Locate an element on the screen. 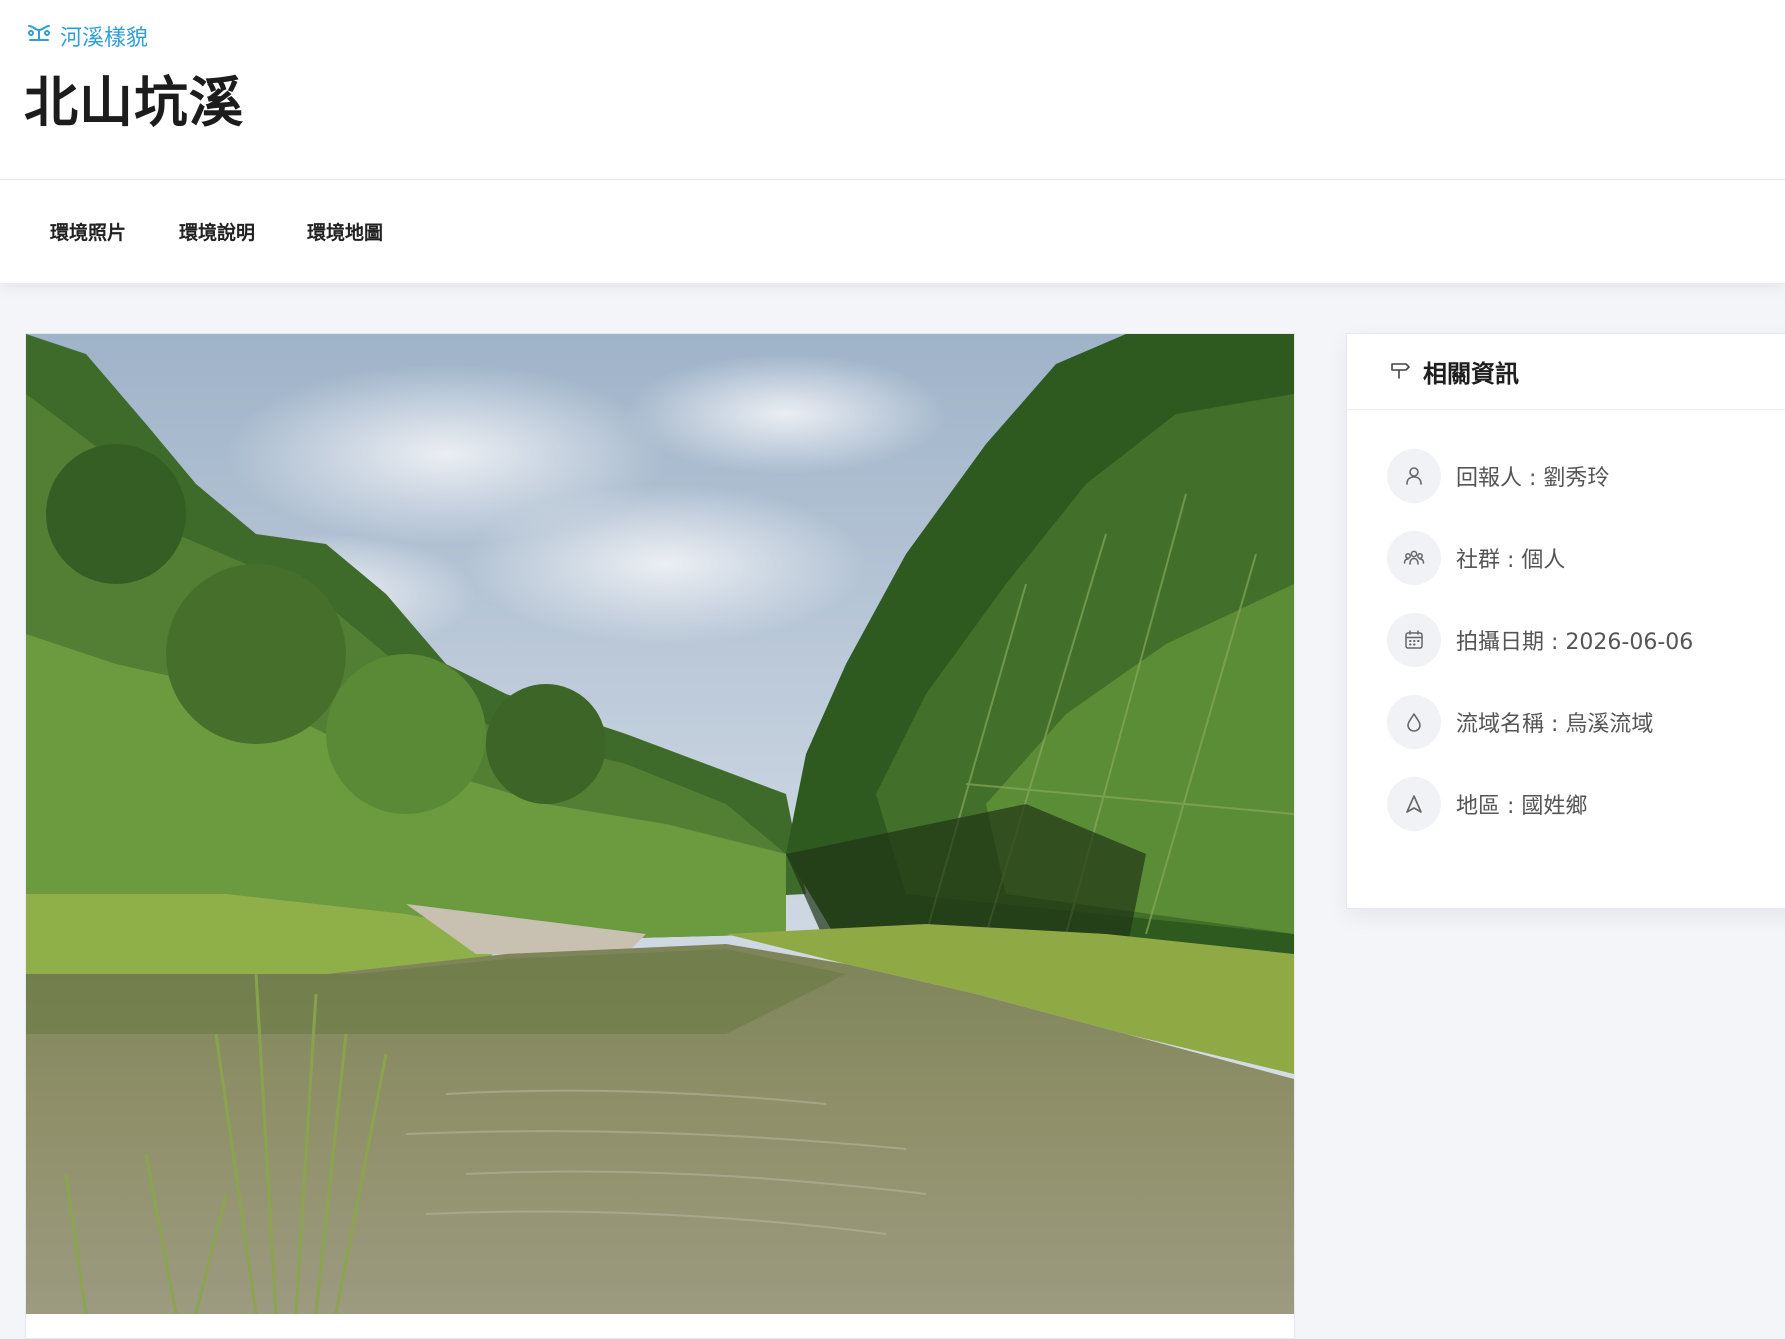  reporter-text: 回報人 : 劉秀玲 is located at coordinates (1533, 478).